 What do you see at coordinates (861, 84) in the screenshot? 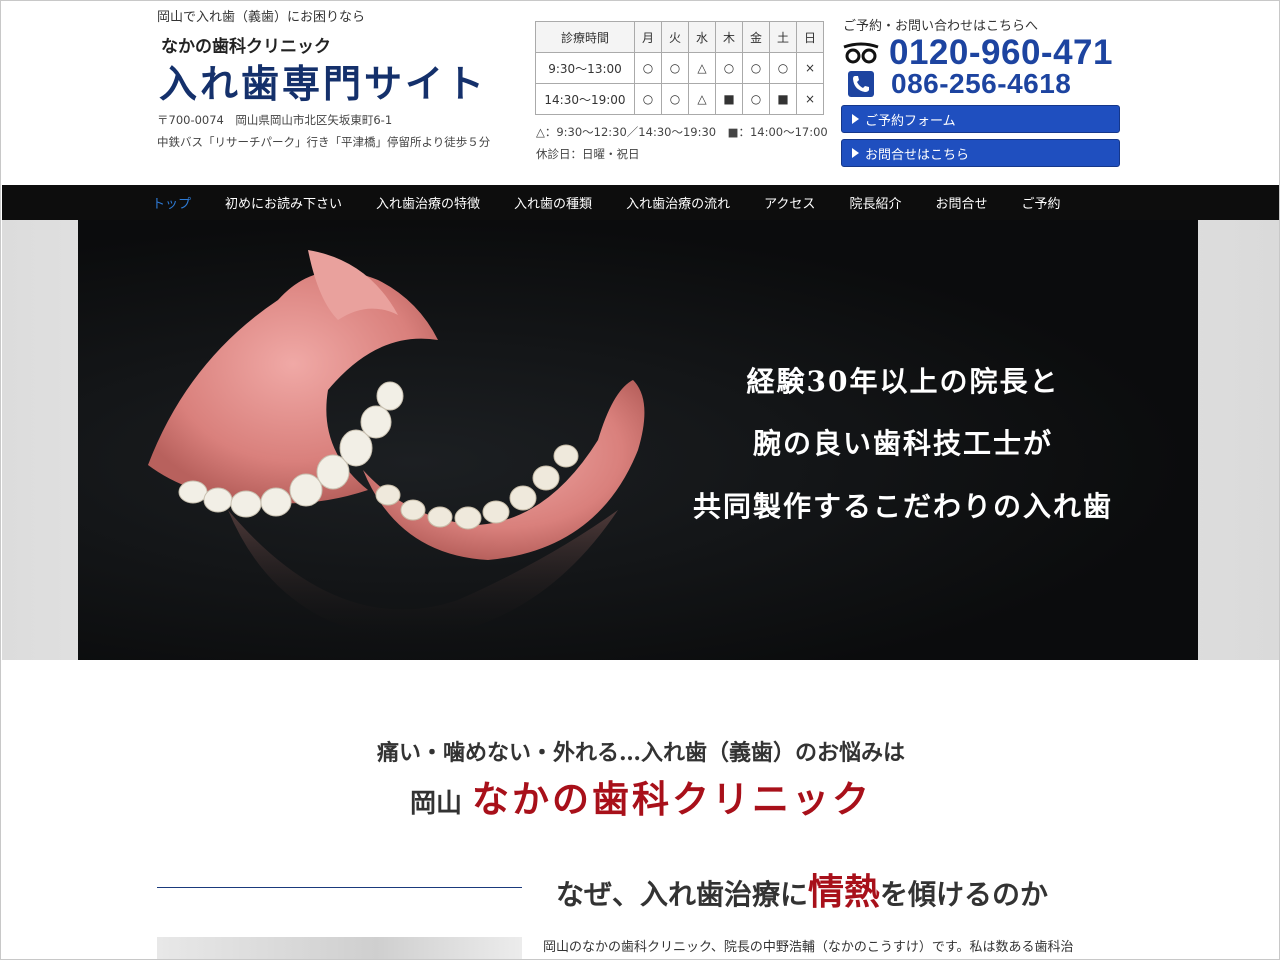
I see `phone-icon` at bounding box center [861, 84].